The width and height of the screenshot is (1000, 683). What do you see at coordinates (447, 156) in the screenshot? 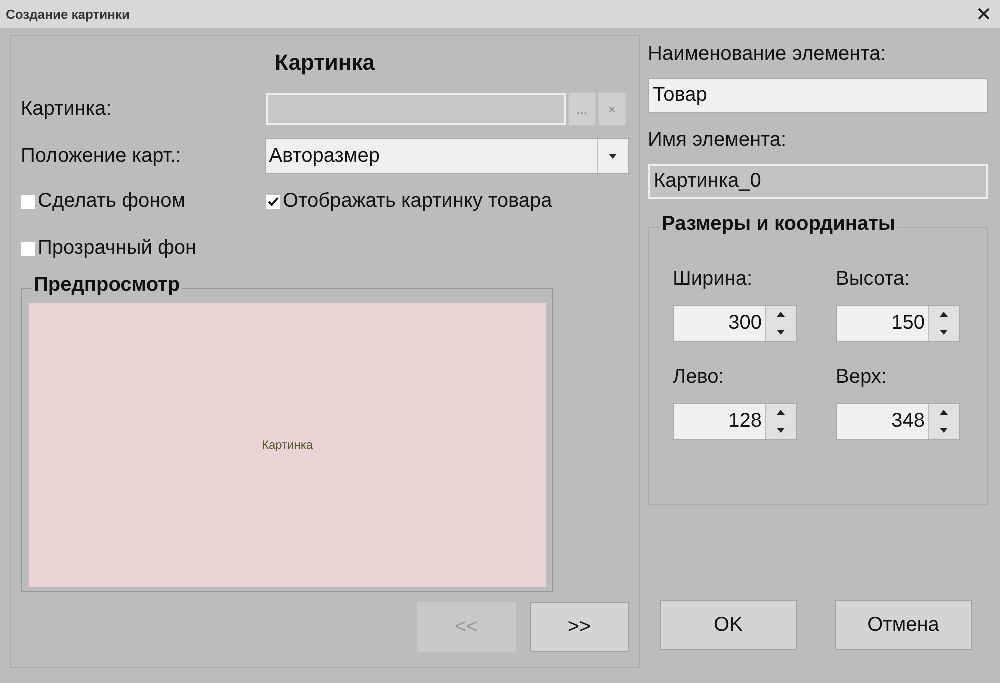
I see `position-dropdown: Авторазмер` at bounding box center [447, 156].